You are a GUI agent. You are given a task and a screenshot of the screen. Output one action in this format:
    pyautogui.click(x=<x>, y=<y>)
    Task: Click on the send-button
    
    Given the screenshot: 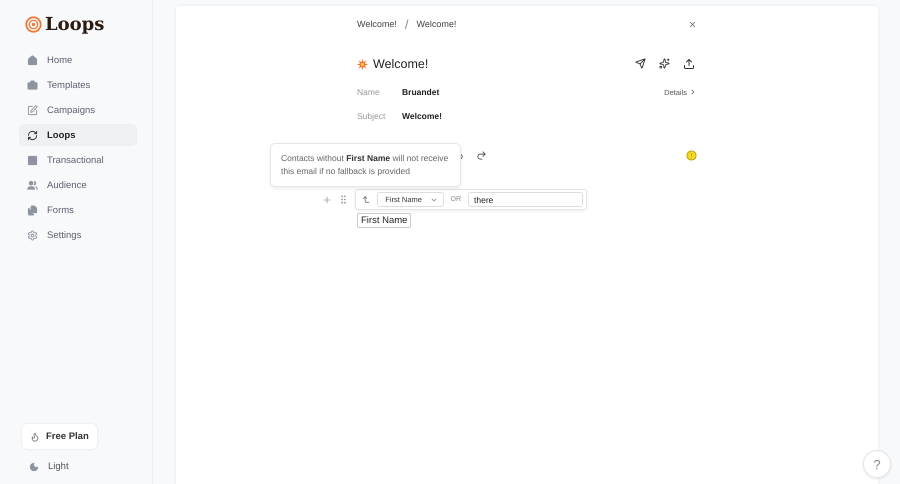 What is the action you would take?
    pyautogui.click(x=640, y=64)
    